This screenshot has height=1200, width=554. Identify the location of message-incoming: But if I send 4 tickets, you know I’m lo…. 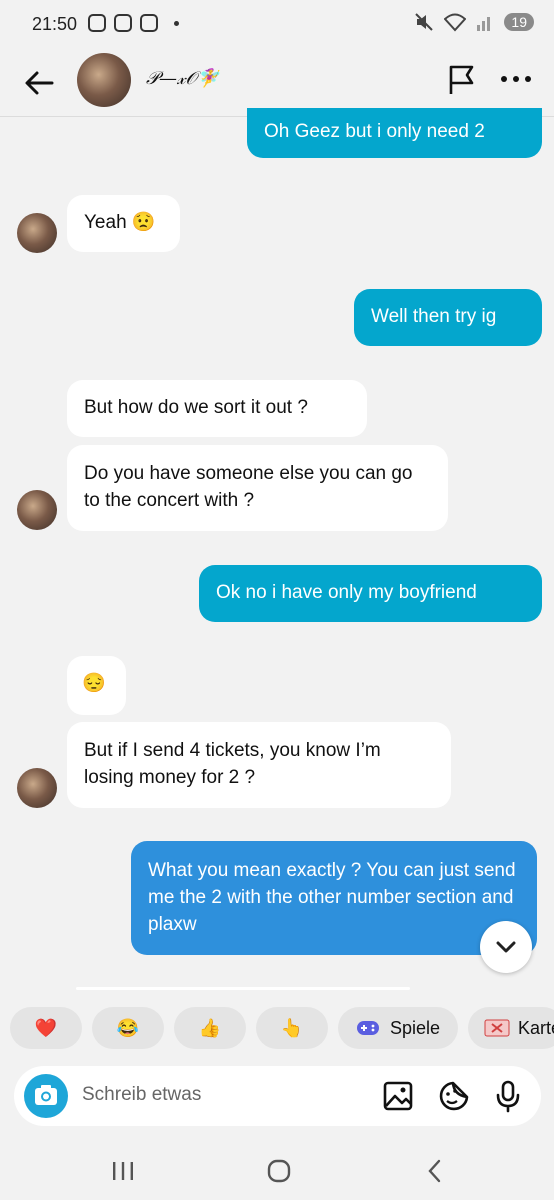
(259, 765).